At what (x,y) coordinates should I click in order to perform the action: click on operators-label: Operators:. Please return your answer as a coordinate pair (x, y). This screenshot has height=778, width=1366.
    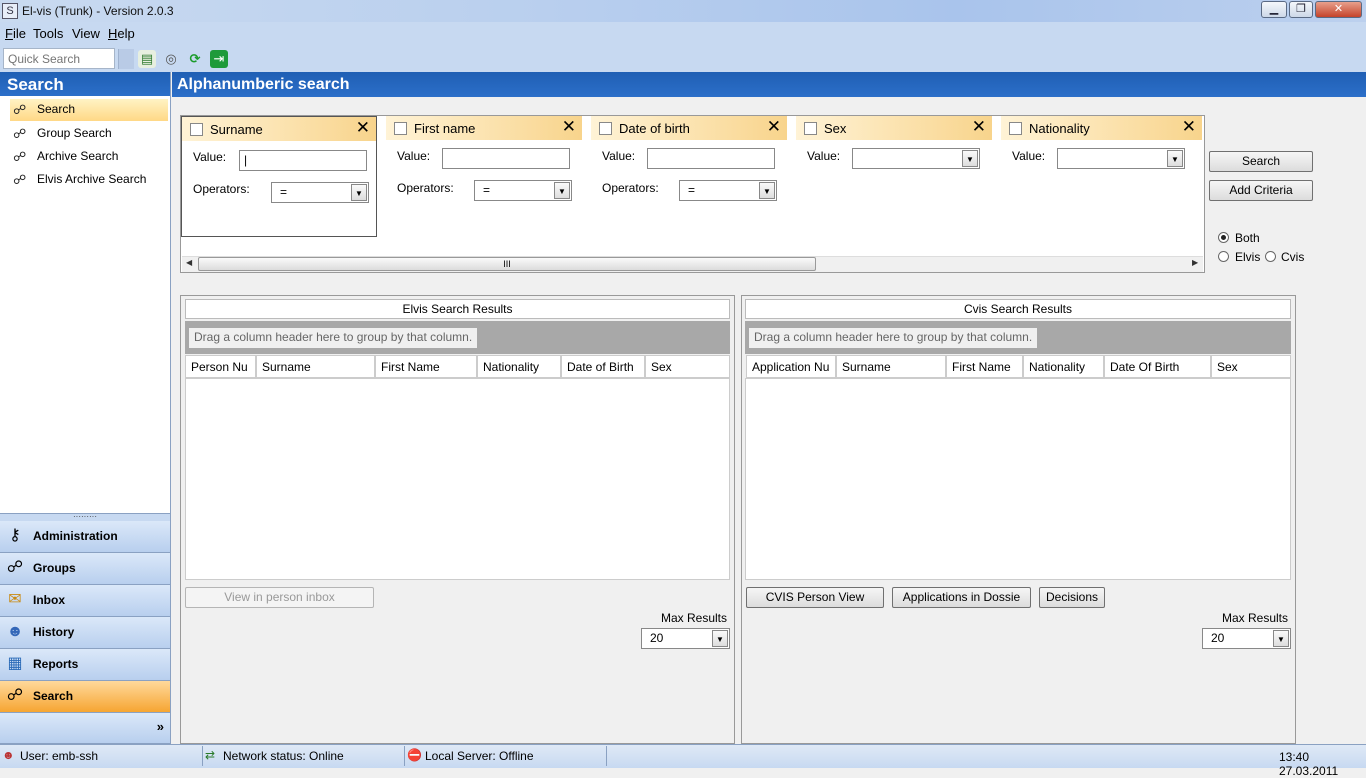
    Looking at the image, I should click on (425, 188).